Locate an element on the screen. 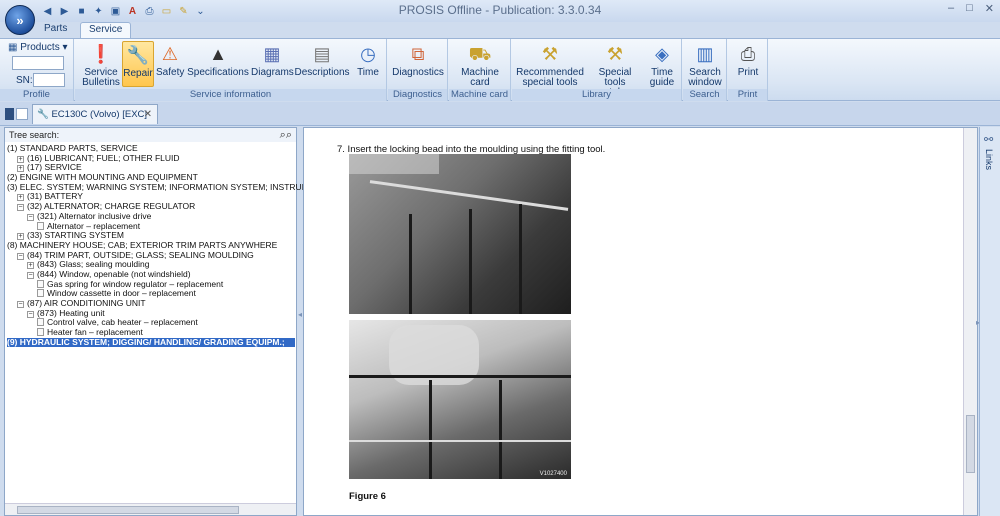 The height and width of the screenshot is (516, 1000). bulletin-icon: ❗ is located at coordinates (101, 54).